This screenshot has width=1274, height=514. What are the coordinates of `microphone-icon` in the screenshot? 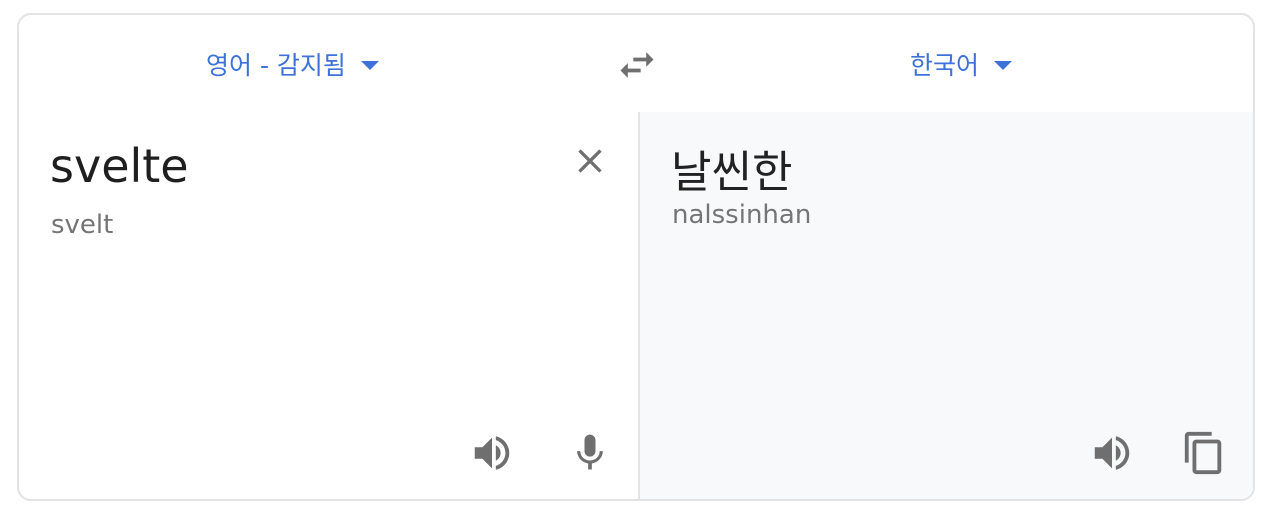 It's located at (590, 452).